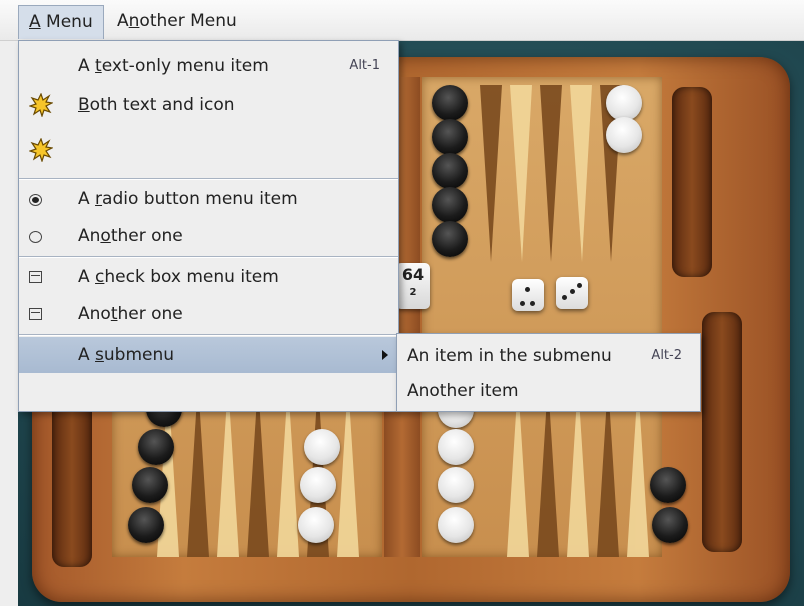 The image size is (804, 606). What do you see at coordinates (208, 199) in the screenshot?
I see `menu-item-radio-1: A radio button menu item` at bounding box center [208, 199].